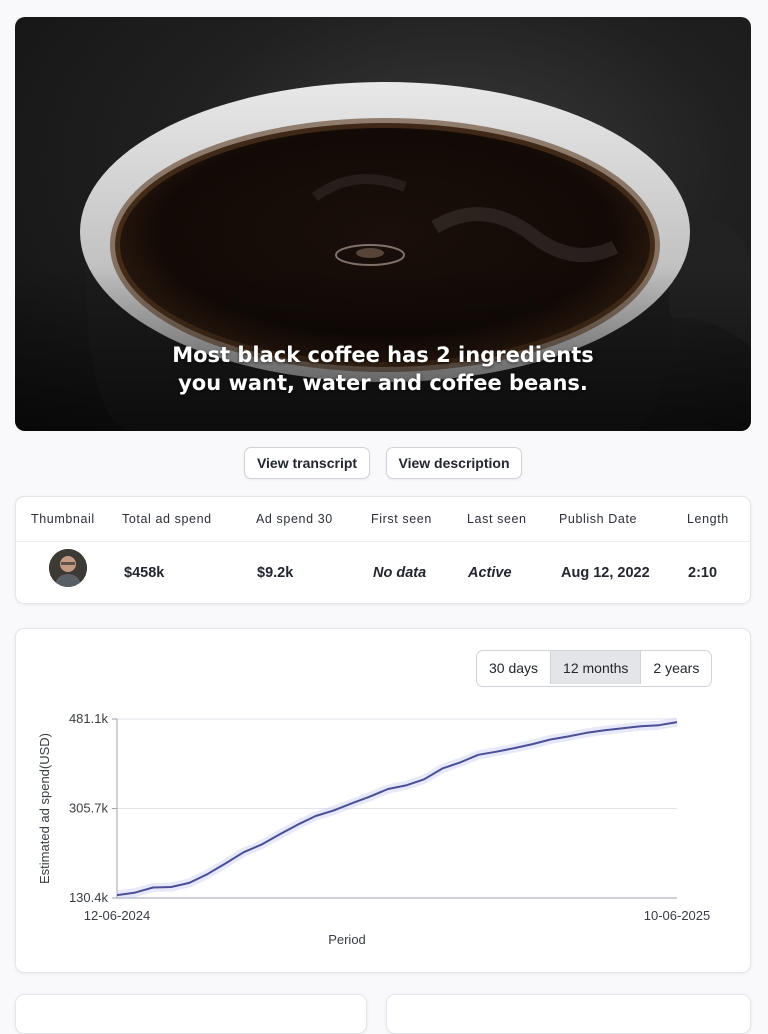 Image resolution: width=768 pixels, height=1034 pixels. What do you see at coordinates (702, 573) in the screenshot?
I see `length-value: 2:10` at bounding box center [702, 573].